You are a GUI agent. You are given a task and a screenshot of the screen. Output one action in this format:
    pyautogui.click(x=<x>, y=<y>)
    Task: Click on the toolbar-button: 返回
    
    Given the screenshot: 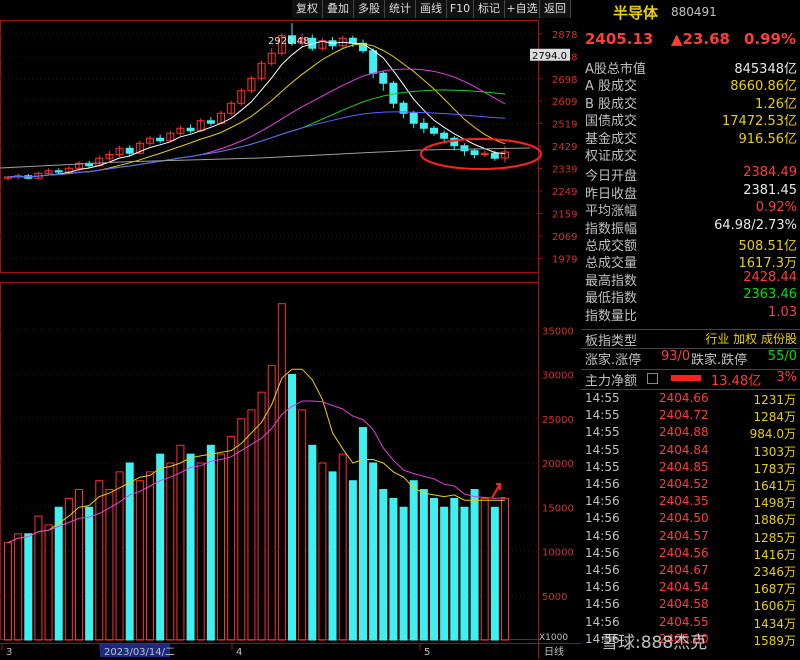 What is the action you would take?
    pyautogui.click(x=555, y=9)
    